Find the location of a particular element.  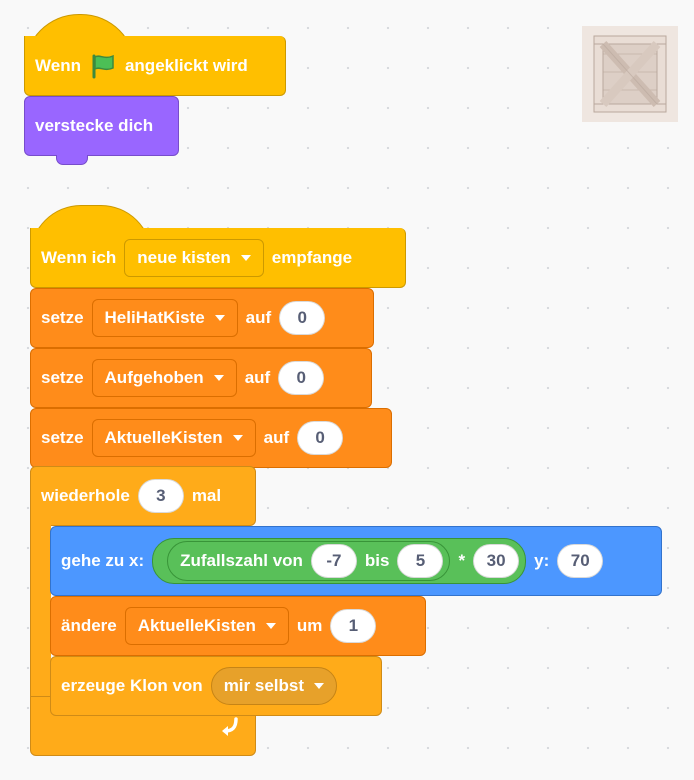

set-variable-block: setze HeliHatKiste auf 0 is located at coordinates (202, 318).